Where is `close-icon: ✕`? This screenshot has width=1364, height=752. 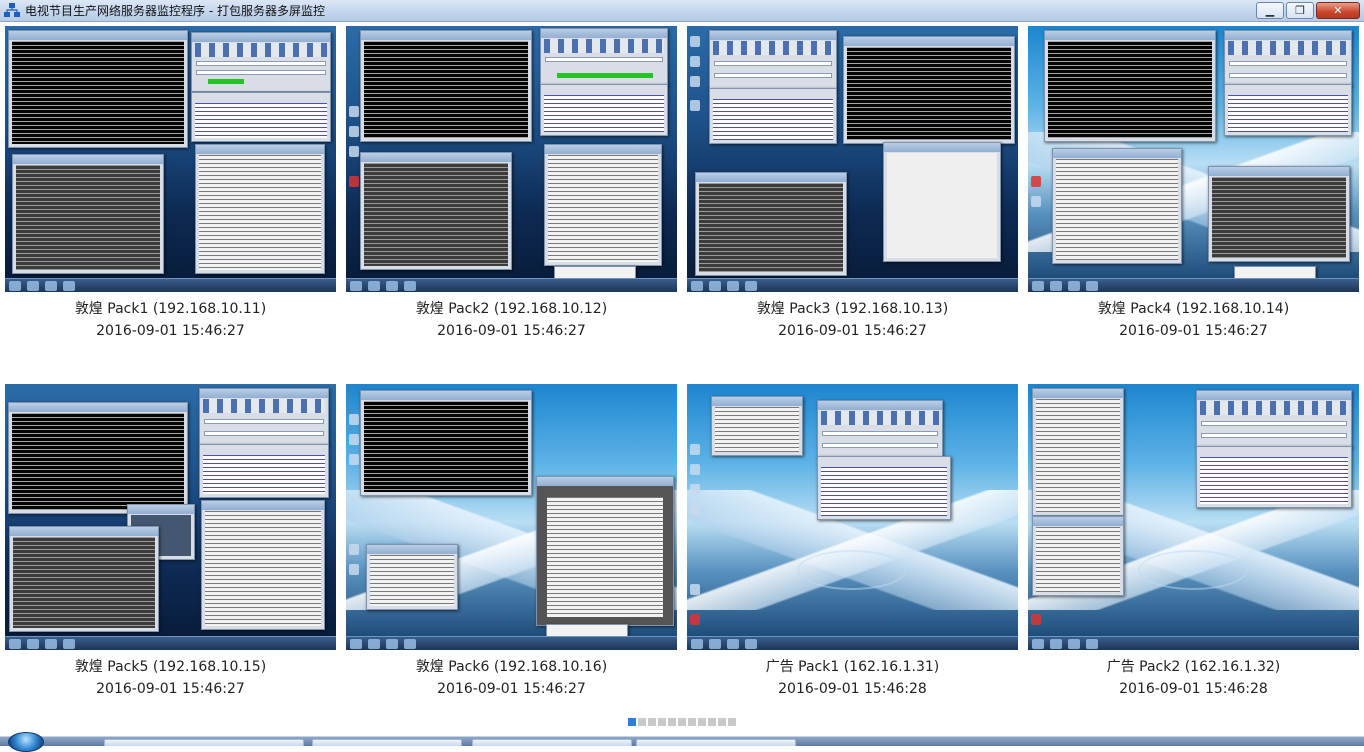
close-icon: ✕ is located at coordinates (1338, 10).